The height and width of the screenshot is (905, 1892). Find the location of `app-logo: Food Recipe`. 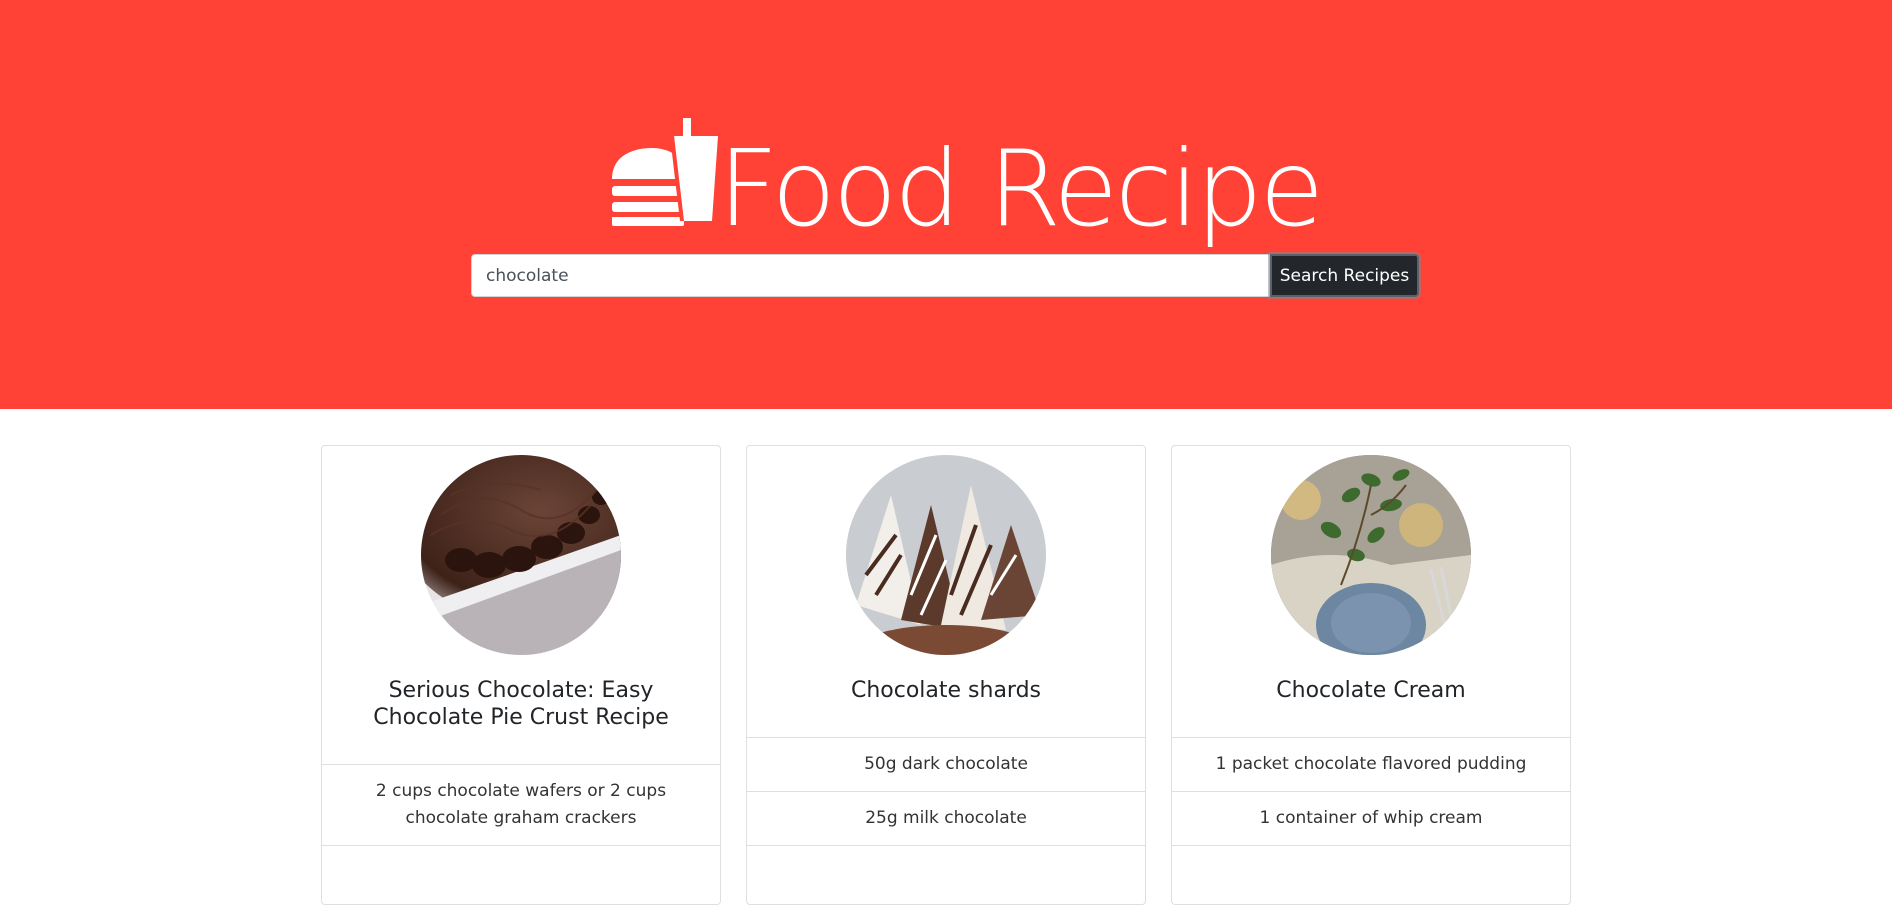

app-logo: Food Recipe is located at coordinates (967, 185).